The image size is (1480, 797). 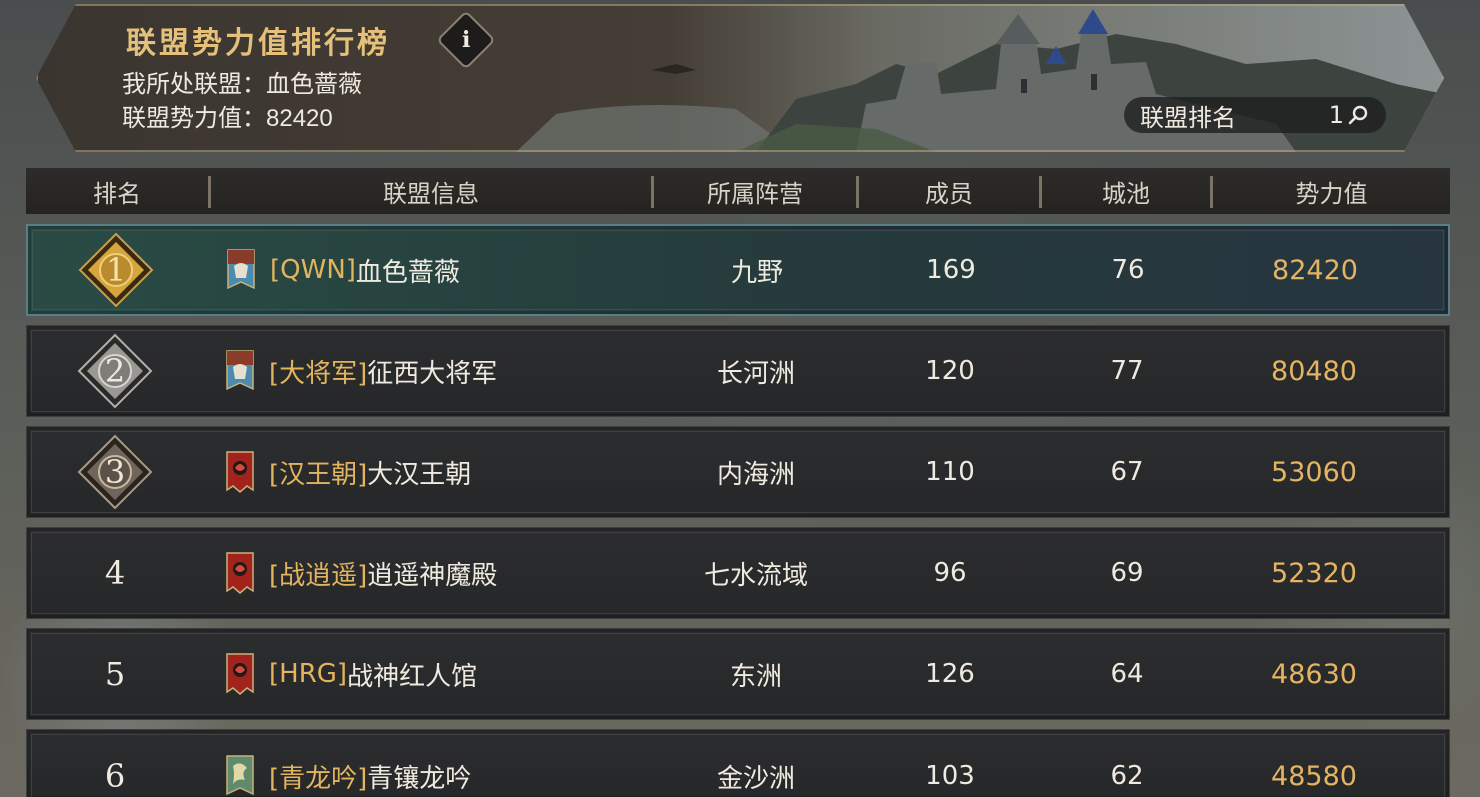 I want to click on alliance-tag: [大将军], so click(x=318, y=373).